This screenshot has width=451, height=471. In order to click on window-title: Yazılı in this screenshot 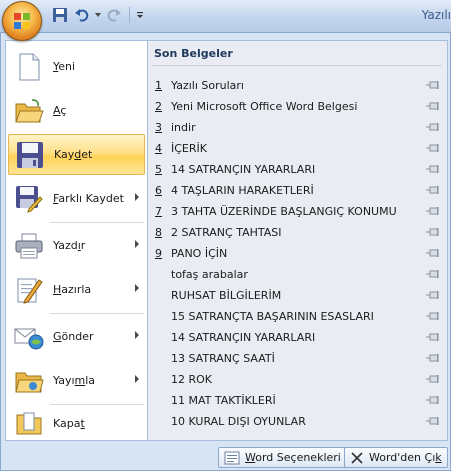, I will do `click(436, 15)`.